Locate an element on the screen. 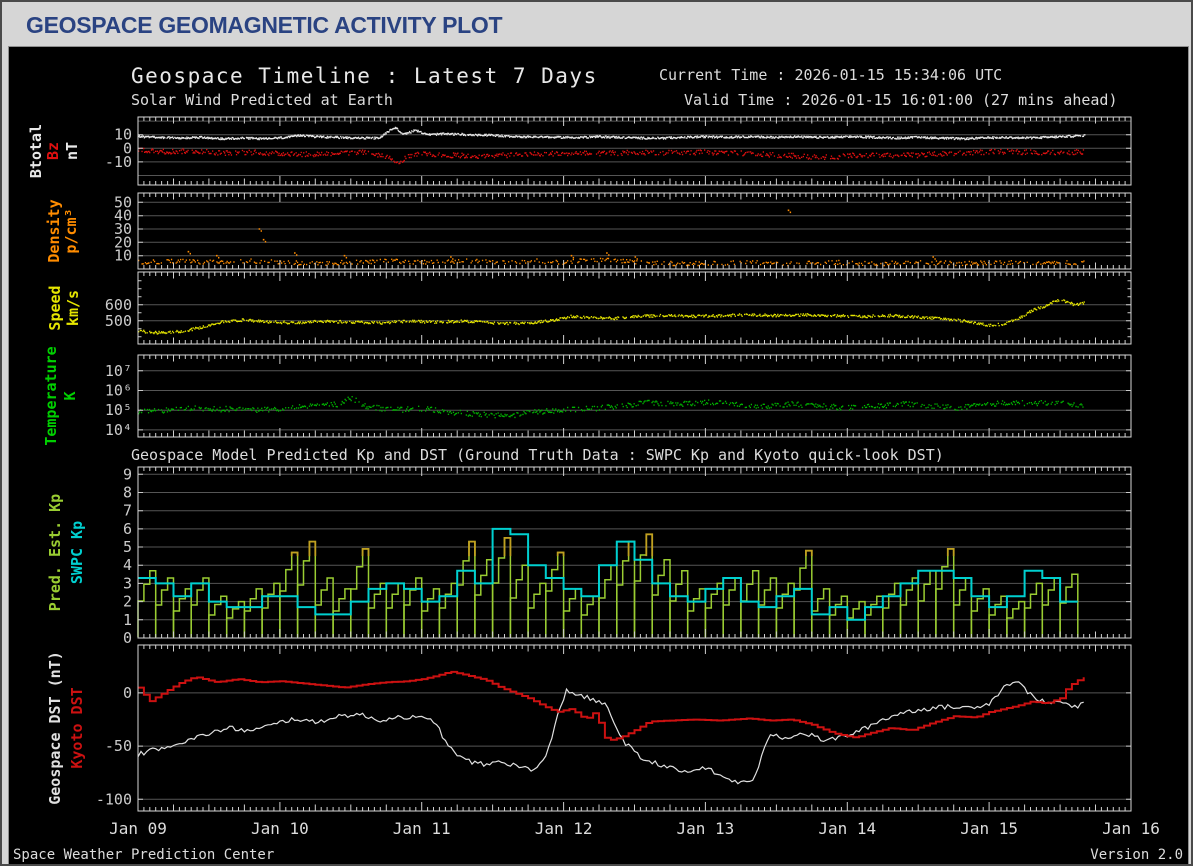  x-axis-day-label: Jan 10 is located at coordinates (280, 828).